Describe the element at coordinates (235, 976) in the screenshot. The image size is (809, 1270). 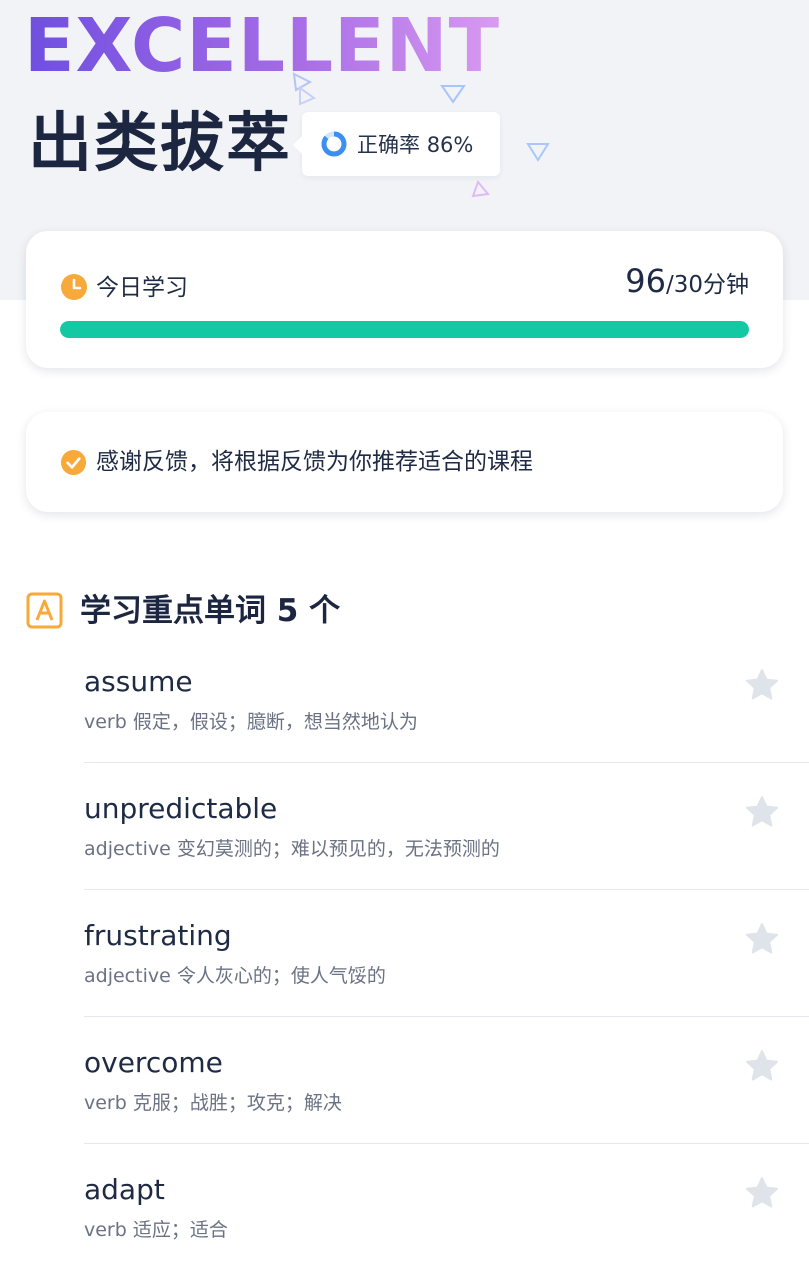
I see `word-definition: adjective 令人灰心的；使人气馁的` at that location.